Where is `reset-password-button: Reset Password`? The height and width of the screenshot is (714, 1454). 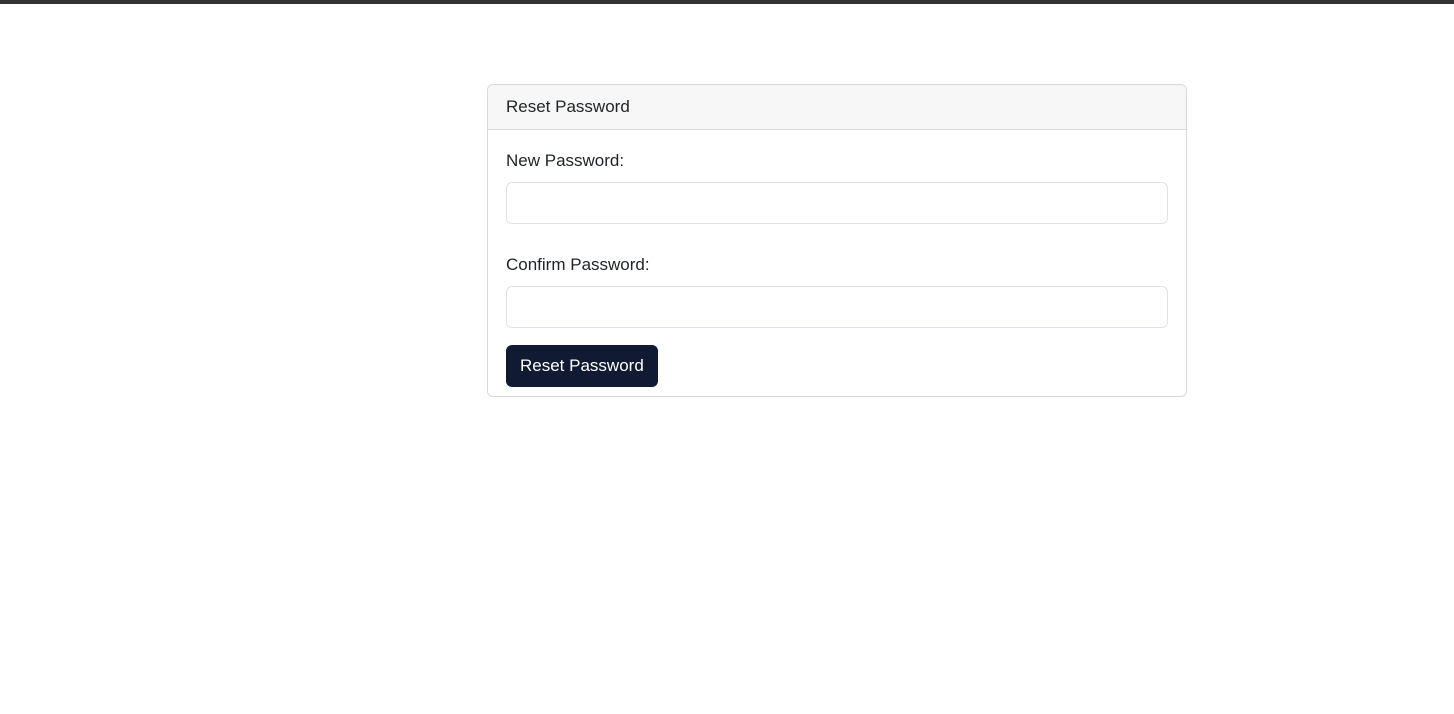
reset-password-button: Reset Password is located at coordinates (582, 366).